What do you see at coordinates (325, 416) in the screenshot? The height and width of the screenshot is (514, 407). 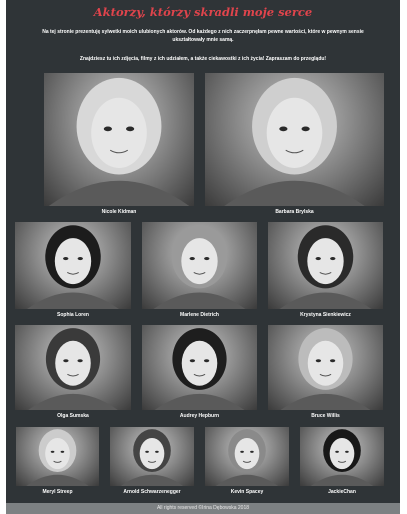 I see `actor-name: Bruce Willis` at bounding box center [325, 416].